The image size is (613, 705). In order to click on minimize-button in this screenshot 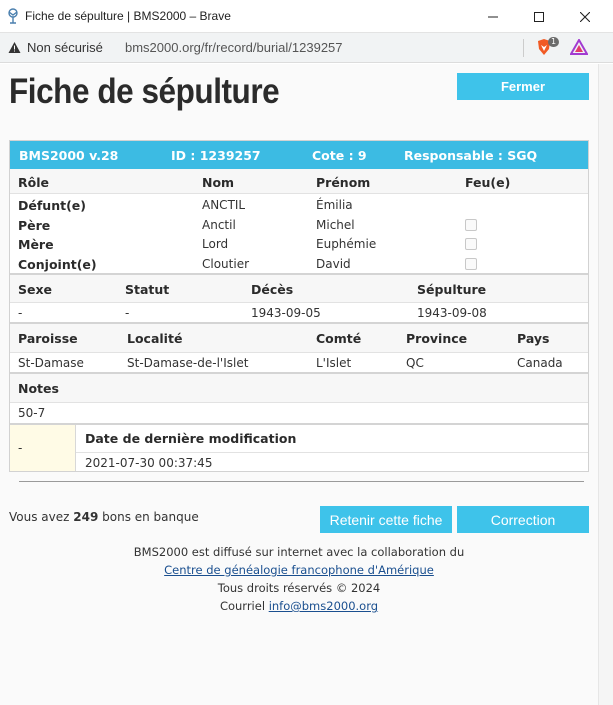, I will do `click(493, 16)`.